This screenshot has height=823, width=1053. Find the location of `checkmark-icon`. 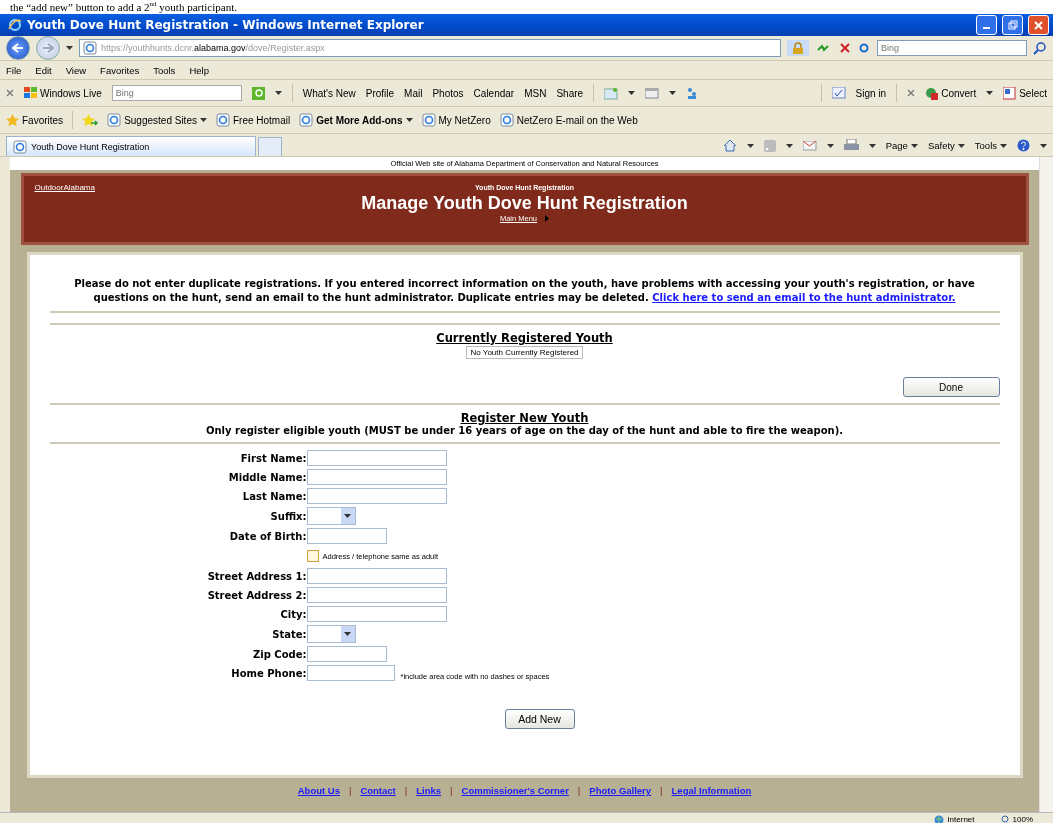

checkmark-icon is located at coordinates (838, 93).